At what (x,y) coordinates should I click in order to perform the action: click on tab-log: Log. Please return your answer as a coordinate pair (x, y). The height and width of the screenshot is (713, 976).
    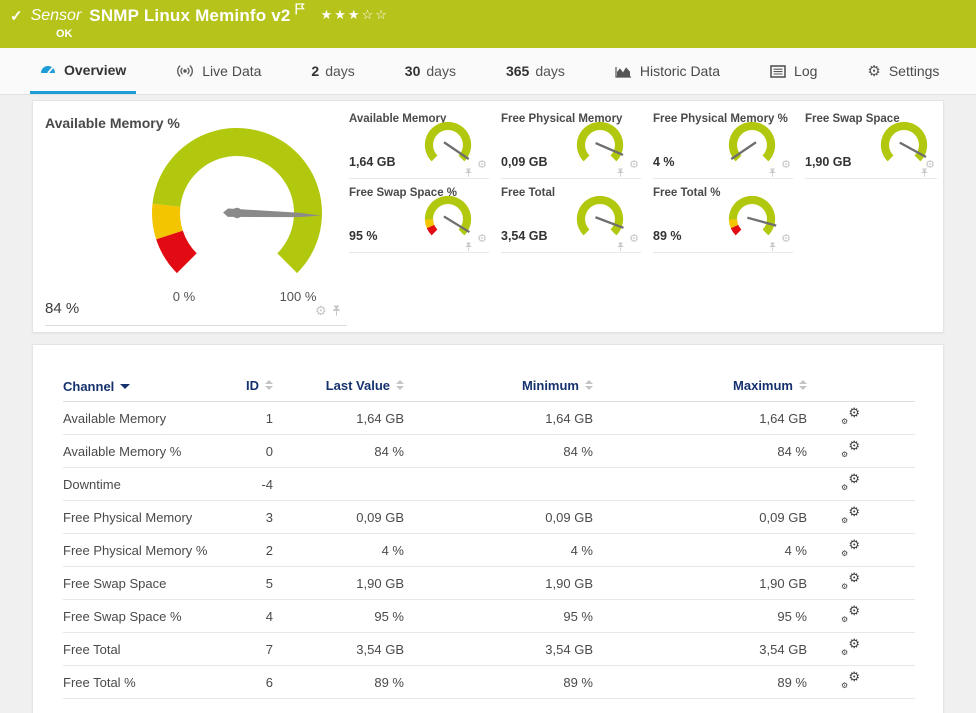
    Looking at the image, I should click on (793, 71).